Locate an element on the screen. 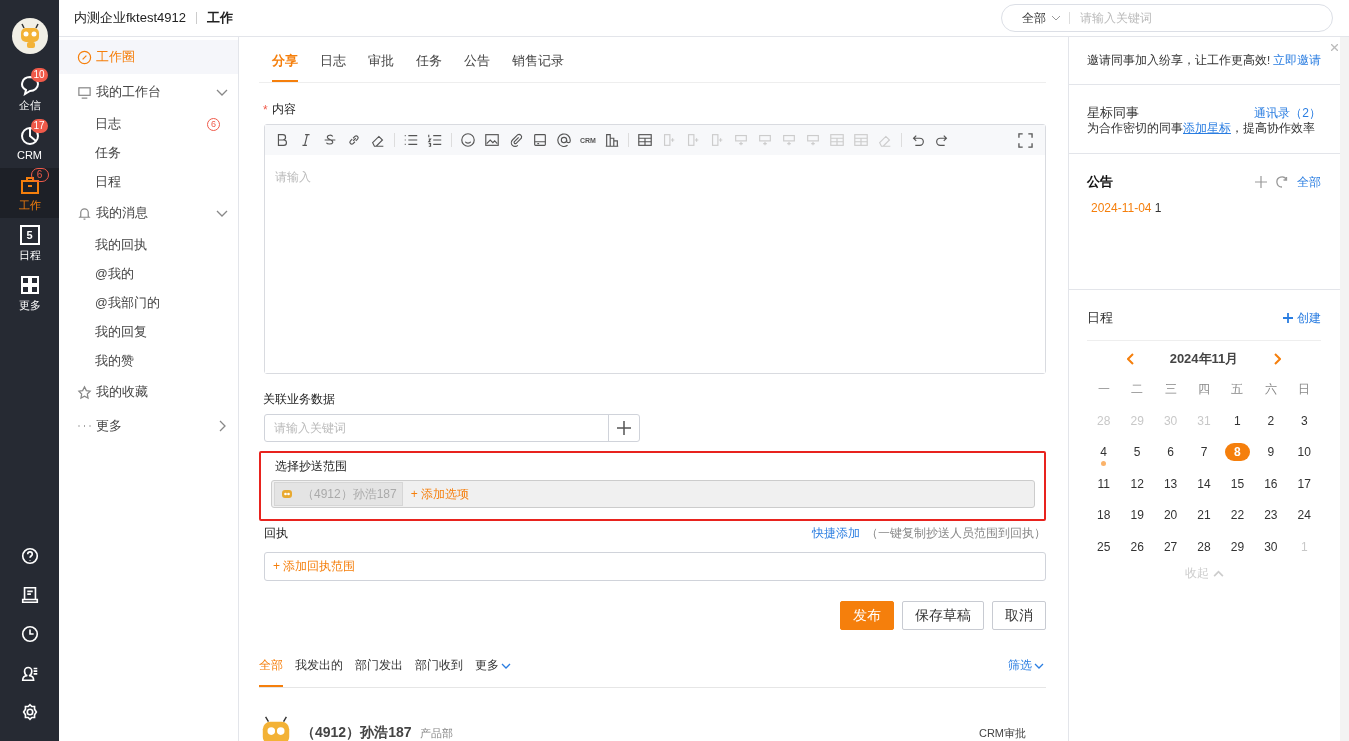 This screenshot has width=1349, height=741. tab: 任务 is located at coordinates (429, 67).